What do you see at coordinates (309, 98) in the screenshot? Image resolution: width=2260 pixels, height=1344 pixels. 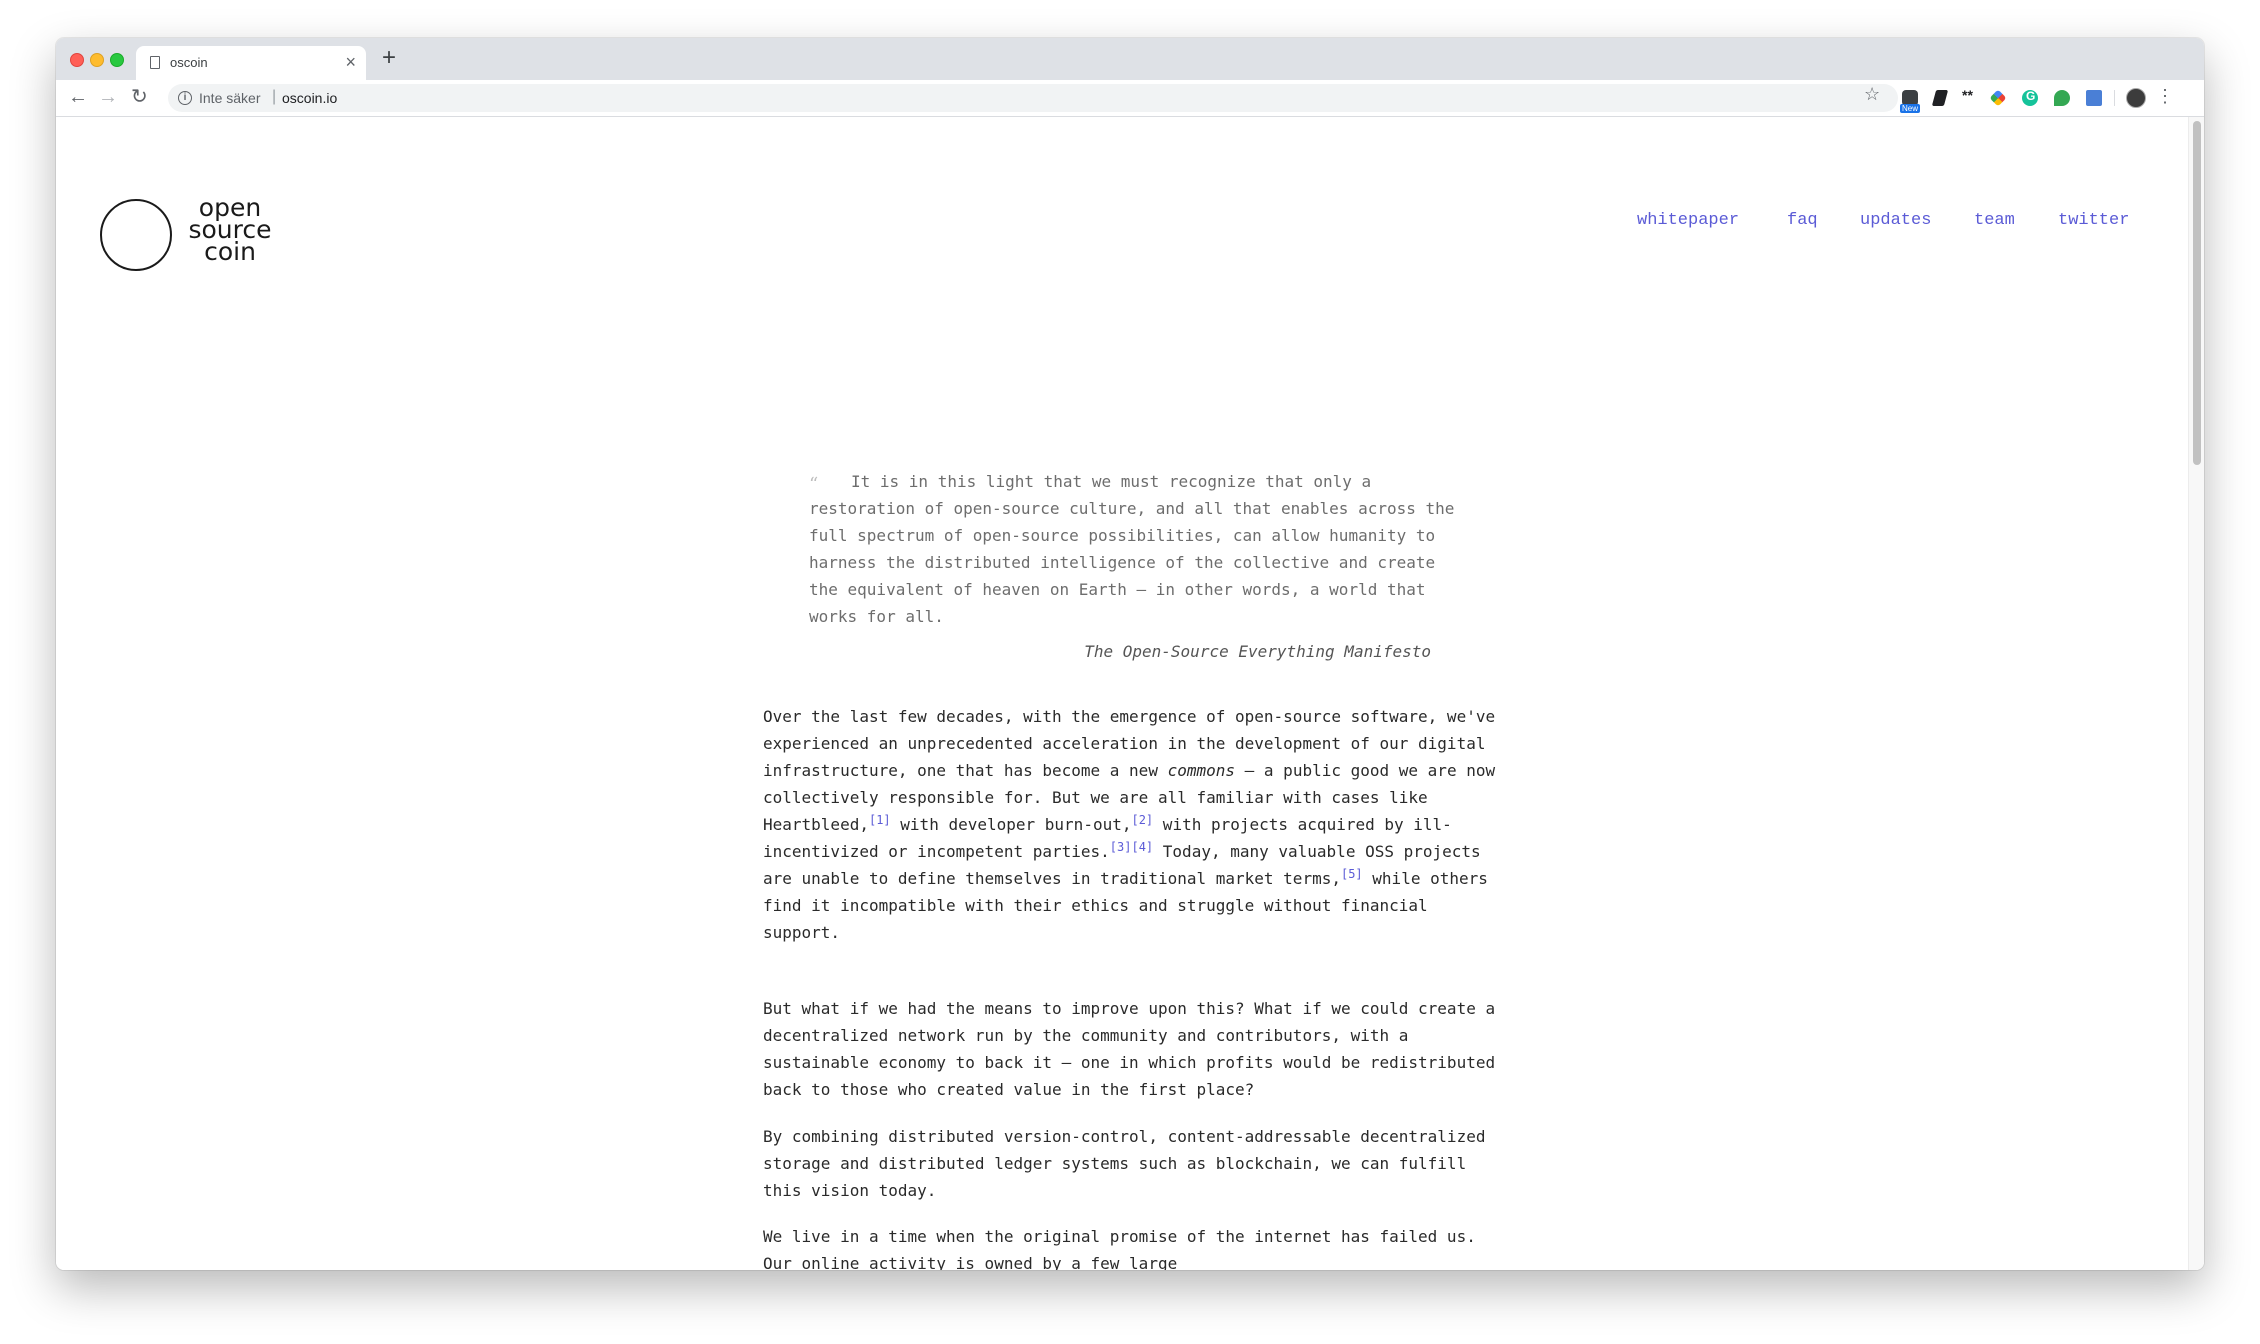 I see `url-text: oscoin.io` at bounding box center [309, 98].